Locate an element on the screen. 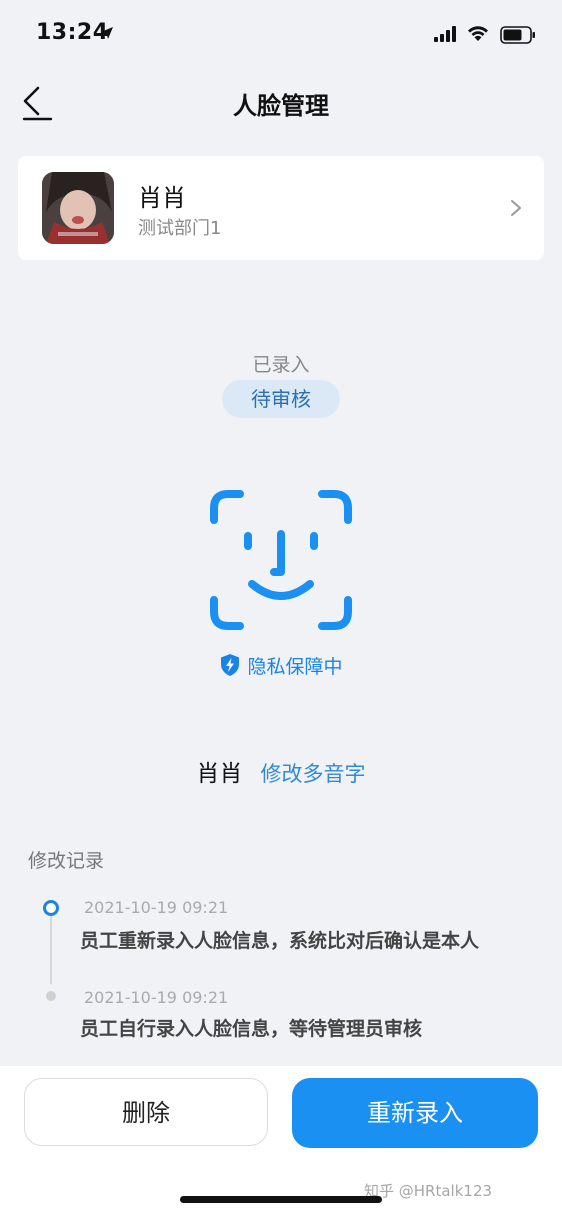 Image resolution: width=562 pixels, height=1215 pixels. re-enroll-button: 重新录入 is located at coordinates (415, 1113).